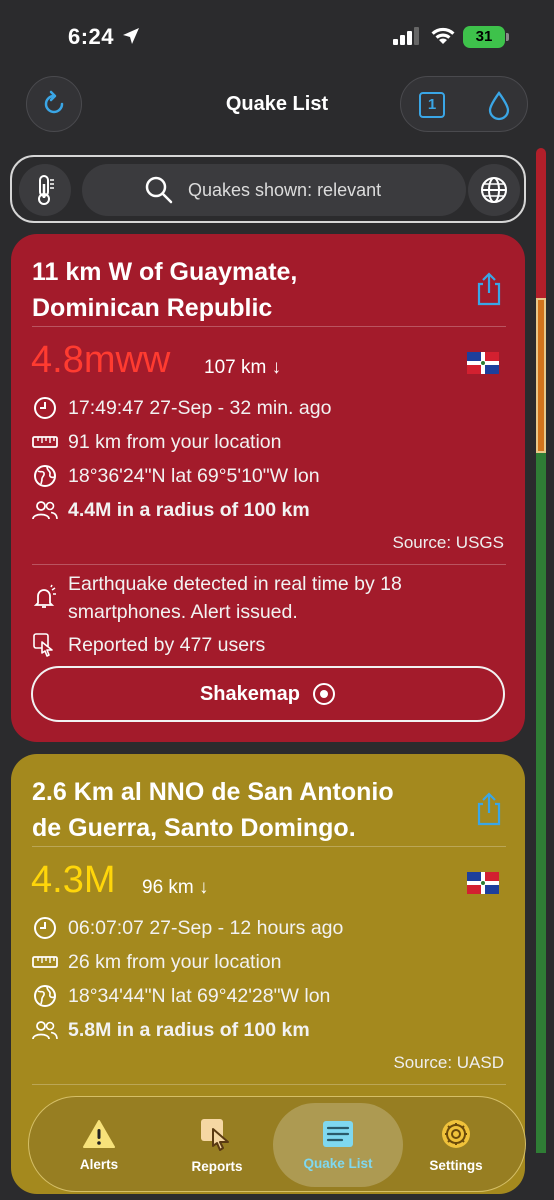 This screenshot has width=554, height=1200. Describe the element at coordinates (164, 290) in the screenshot. I see `quake-title: 11 km W of Guaymate, Dominican Republic` at that location.